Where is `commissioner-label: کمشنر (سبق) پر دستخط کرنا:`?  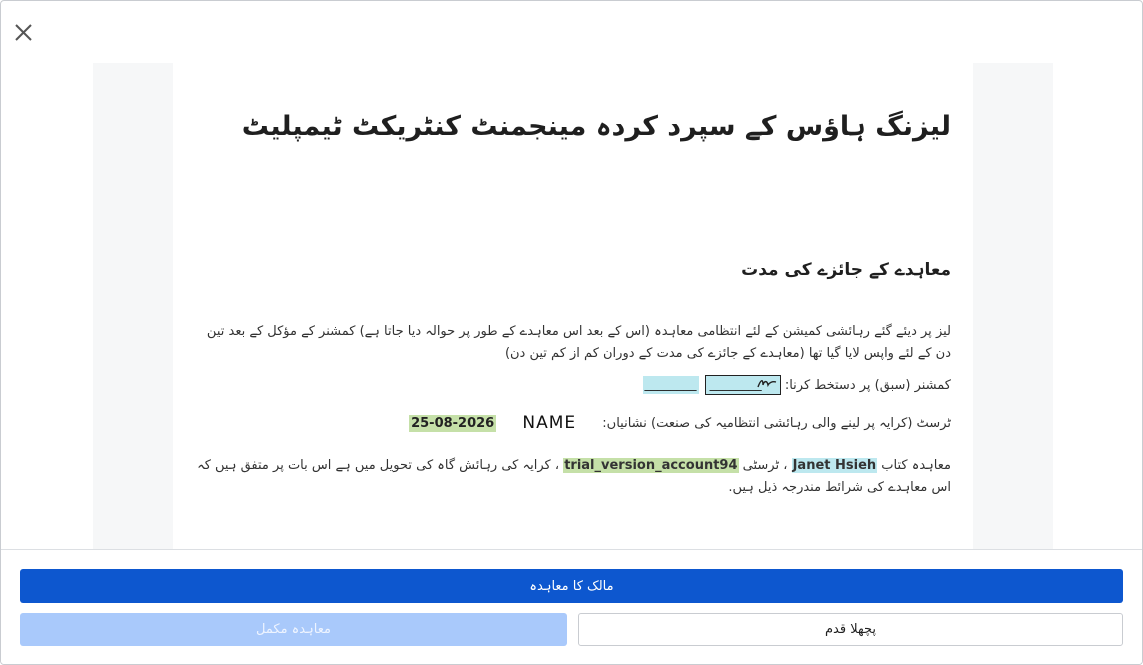
commissioner-label: کمشنر (سبق) پر دستخط کرنا: is located at coordinates (867, 385).